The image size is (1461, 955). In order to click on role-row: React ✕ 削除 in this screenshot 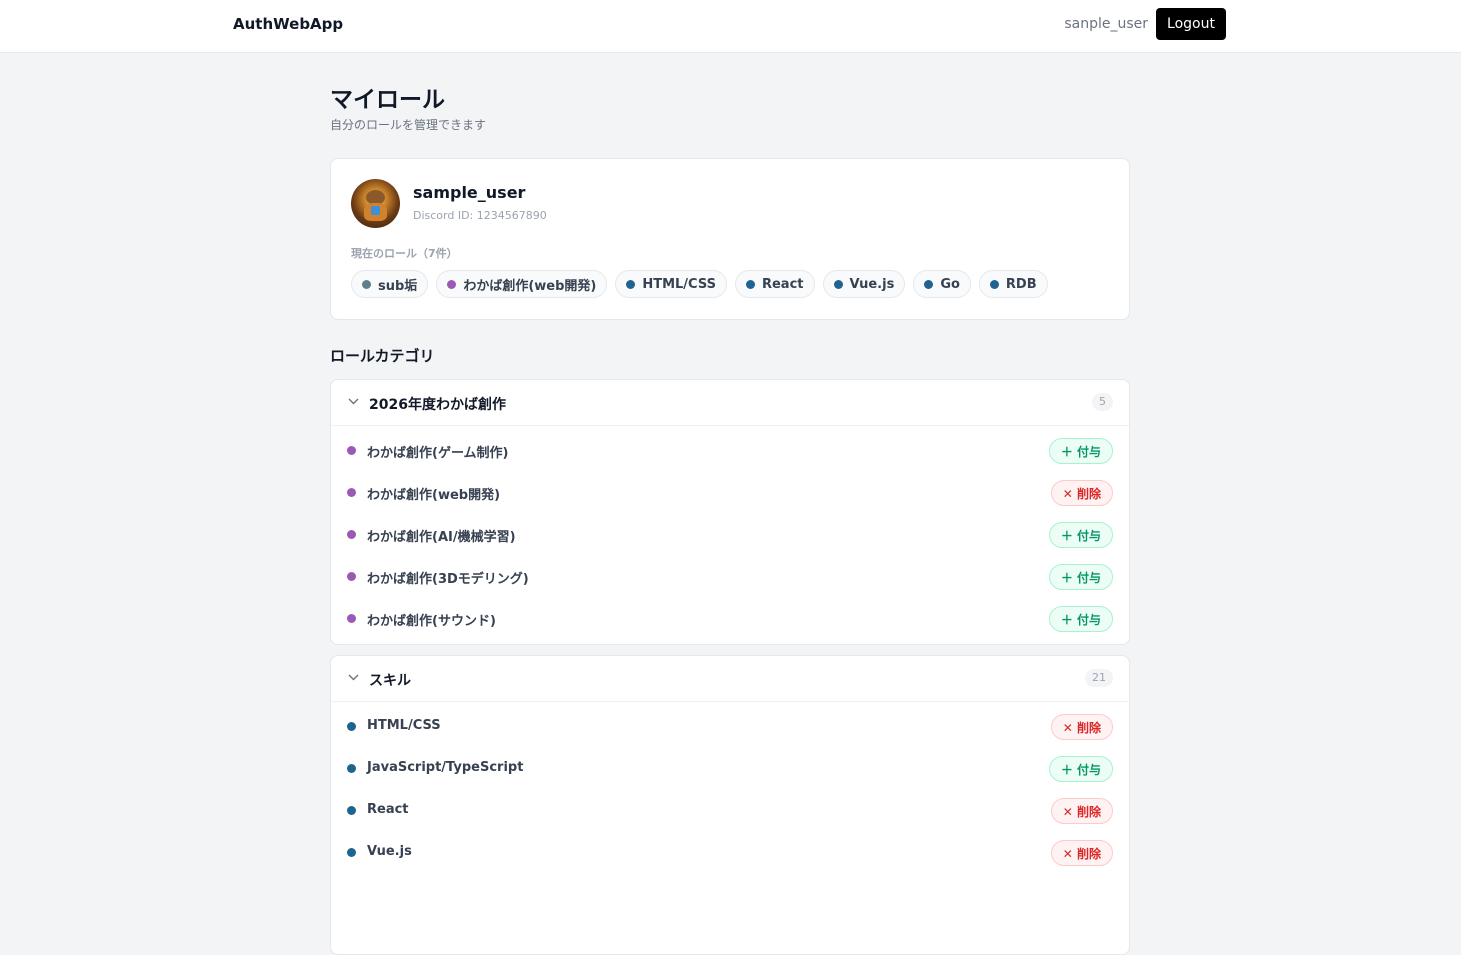, I will do `click(730, 807)`.